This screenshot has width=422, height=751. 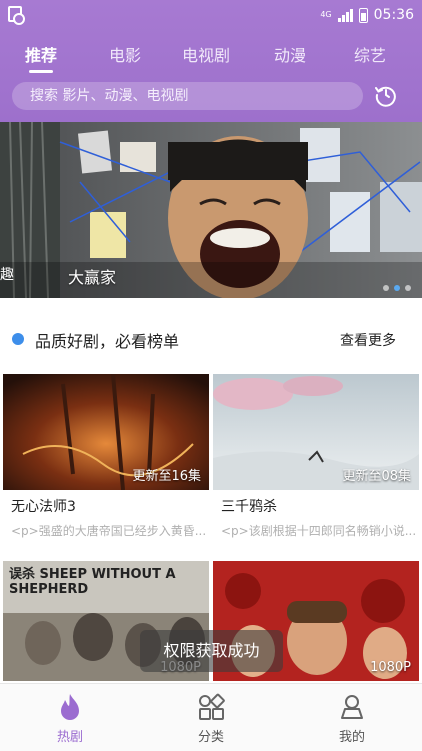 I want to click on flame-icon, so click(x=70, y=707).